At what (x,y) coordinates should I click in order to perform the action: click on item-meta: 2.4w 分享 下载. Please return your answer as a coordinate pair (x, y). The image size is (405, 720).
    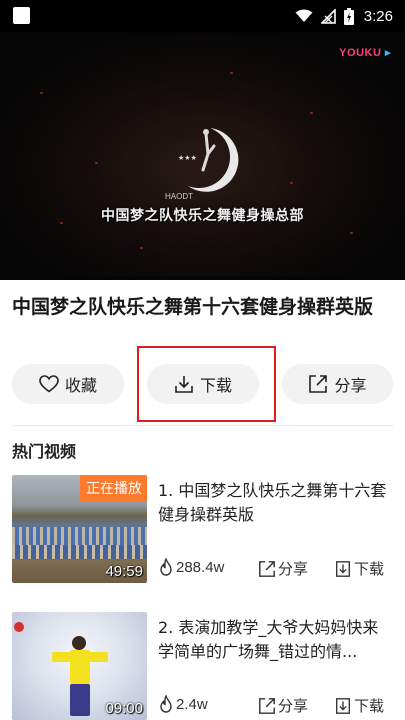
    Looking at the image, I should click on (275, 706).